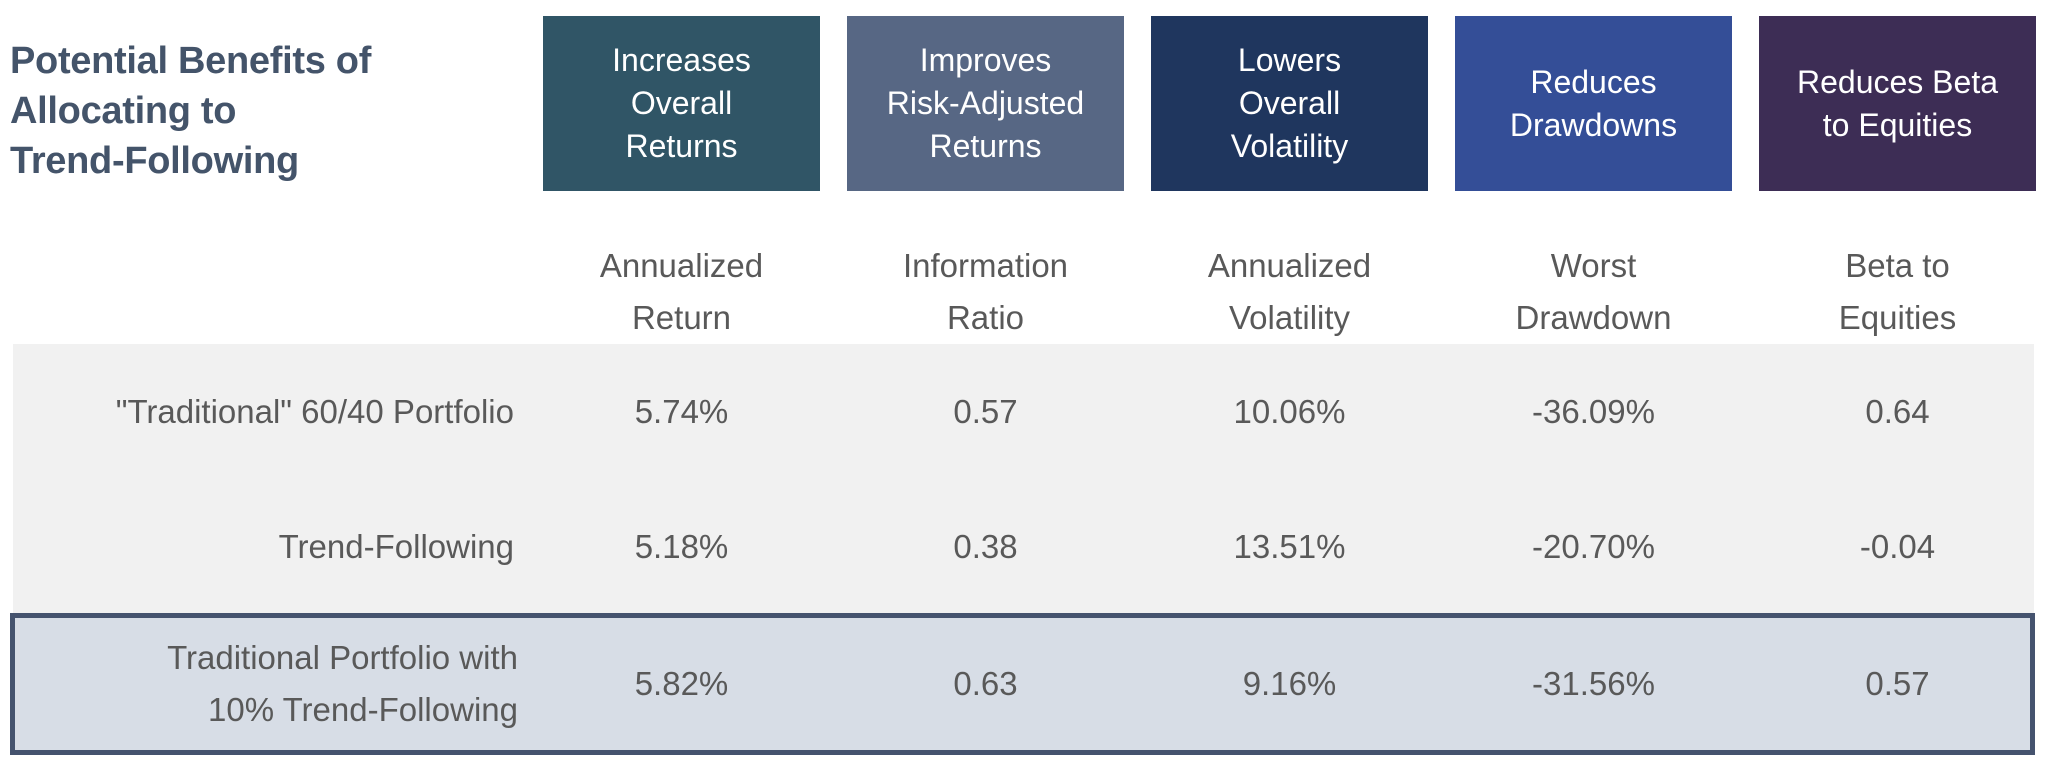  I want to click on cell-annualized-return: 5.18%, so click(681, 546).